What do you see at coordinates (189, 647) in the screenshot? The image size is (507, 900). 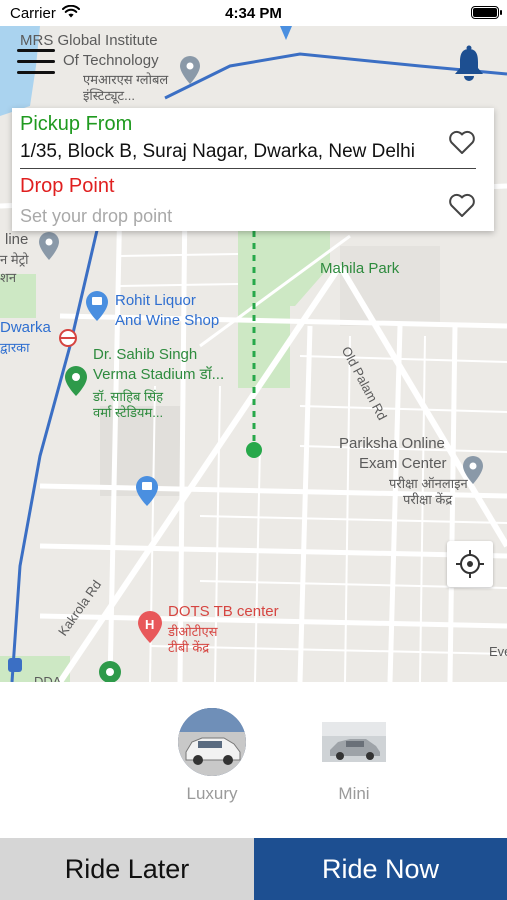 I see `map-label-text: टीबी केंद्र` at bounding box center [189, 647].